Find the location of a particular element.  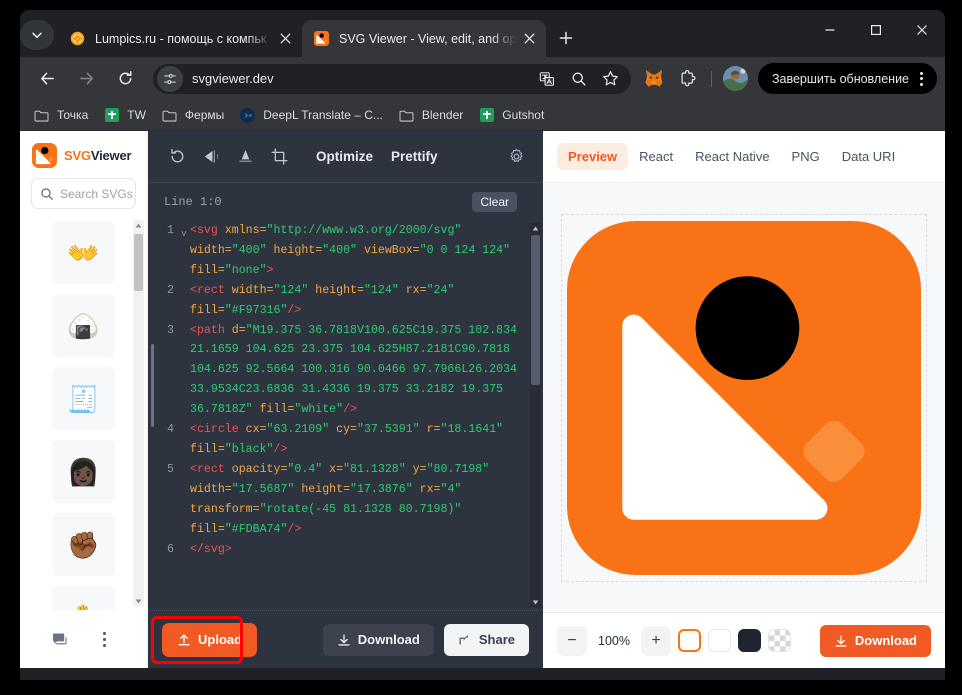

sidebar-scrollbar is located at coordinates (138, 413).